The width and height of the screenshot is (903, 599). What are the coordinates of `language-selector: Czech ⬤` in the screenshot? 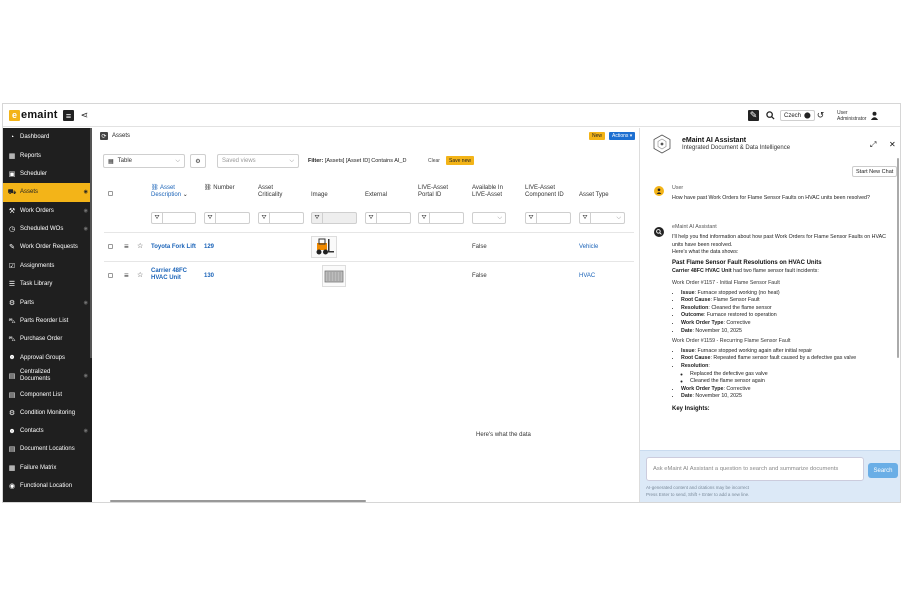 It's located at (797, 115).